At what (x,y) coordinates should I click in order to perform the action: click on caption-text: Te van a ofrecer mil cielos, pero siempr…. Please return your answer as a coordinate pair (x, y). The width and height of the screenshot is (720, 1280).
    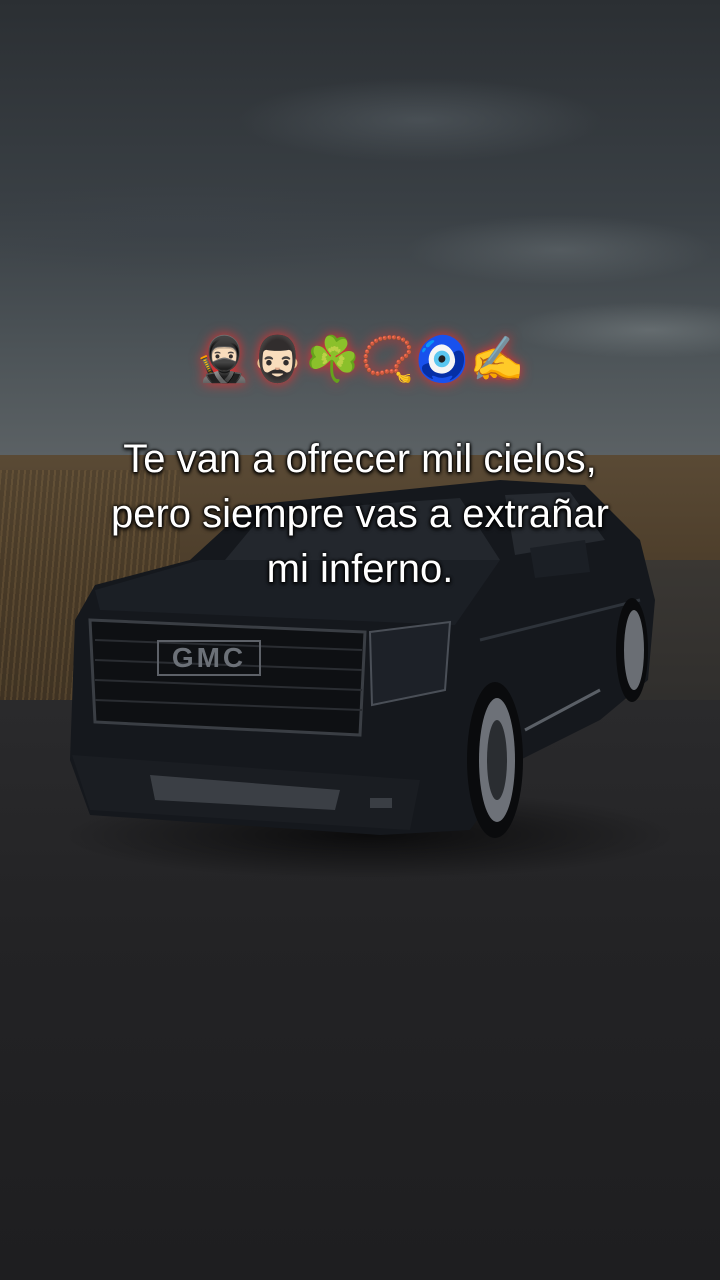
    Looking at the image, I should click on (360, 514).